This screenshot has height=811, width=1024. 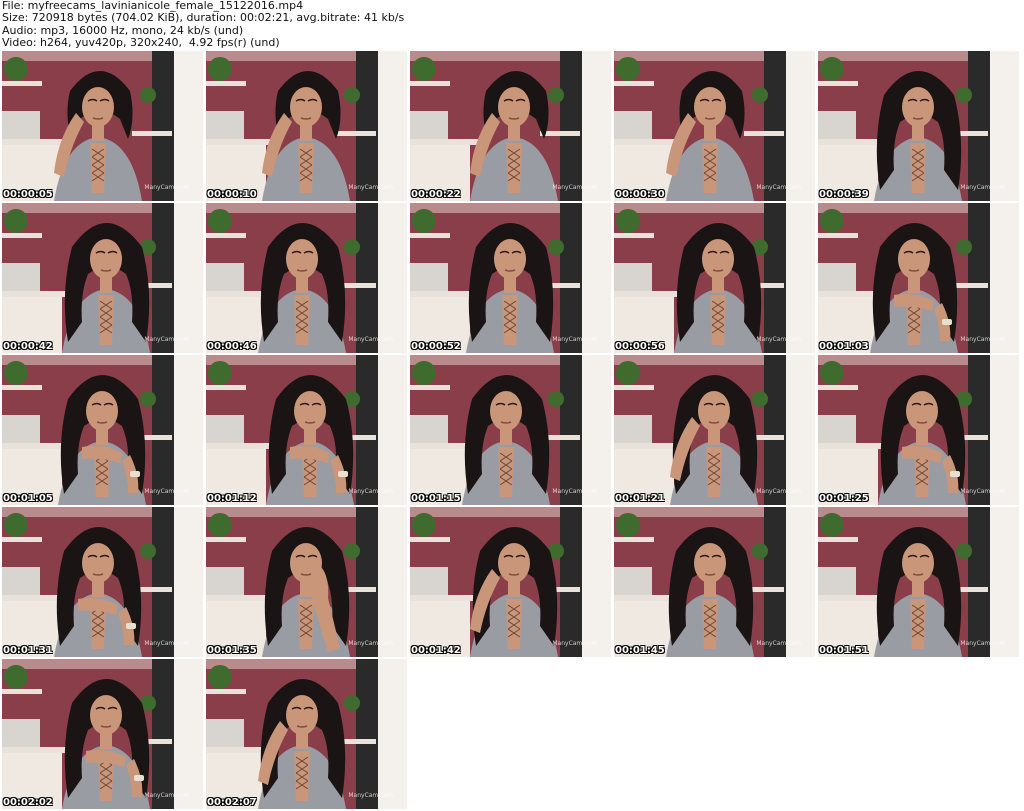 I want to click on frame-timestamp: 00:01:15, so click(x=436, y=498).